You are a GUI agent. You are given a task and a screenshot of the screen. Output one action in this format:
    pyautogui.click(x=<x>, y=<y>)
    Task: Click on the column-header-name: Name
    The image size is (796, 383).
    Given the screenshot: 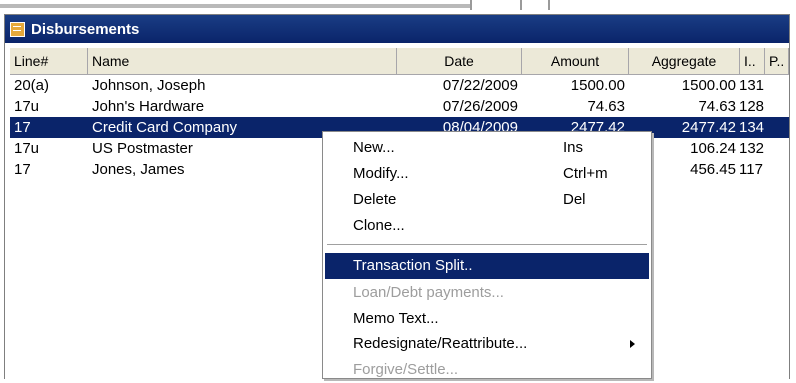 What is the action you would take?
    pyautogui.click(x=242, y=61)
    